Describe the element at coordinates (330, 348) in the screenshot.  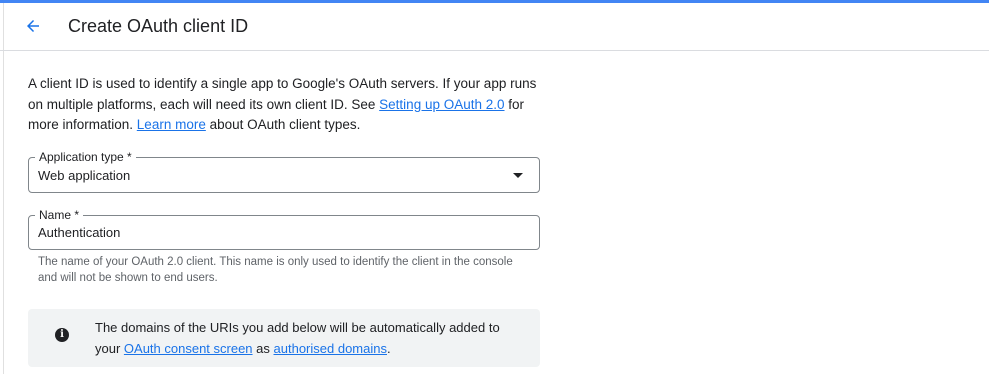
I see `authorised-domains-link: authorised domains` at that location.